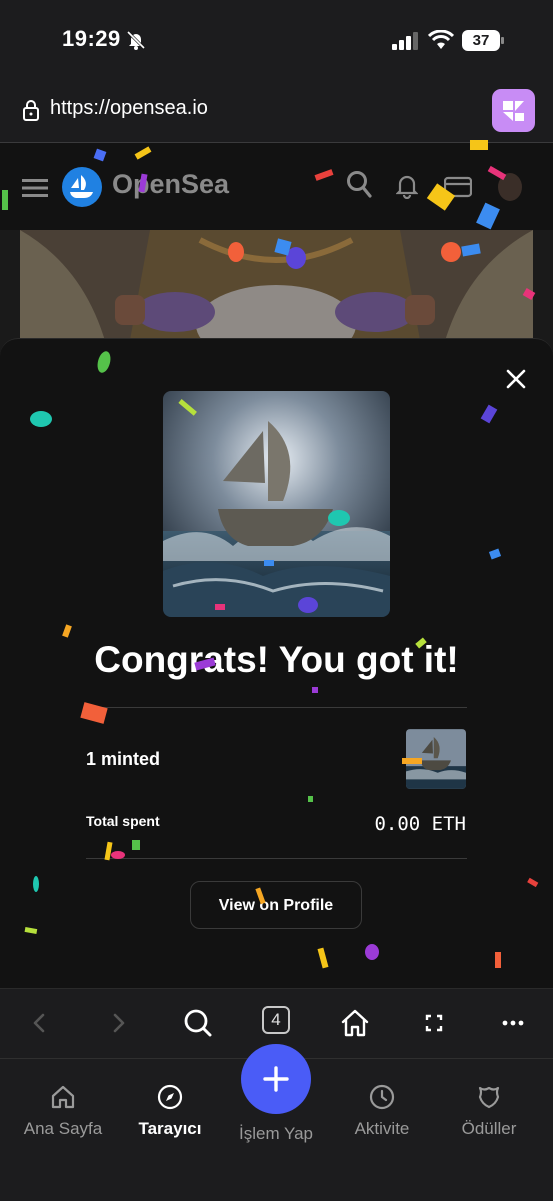 The width and height of the screenshot is (553, 1201). What do you see at coordinates (481, 40) in the screenshot?
I see `battery-level: 37` at bounding box center [481, 40].